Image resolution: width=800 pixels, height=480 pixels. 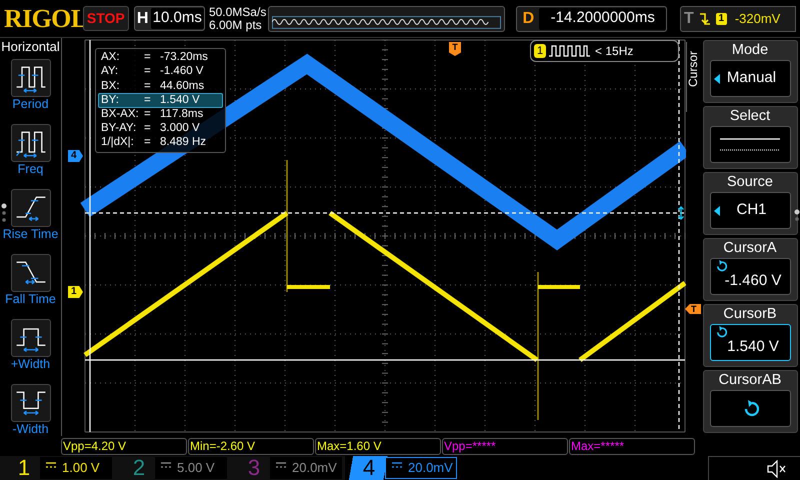 I want to click on menu-softkey: CursorB 1.540 V, so click(x=750, y=335).